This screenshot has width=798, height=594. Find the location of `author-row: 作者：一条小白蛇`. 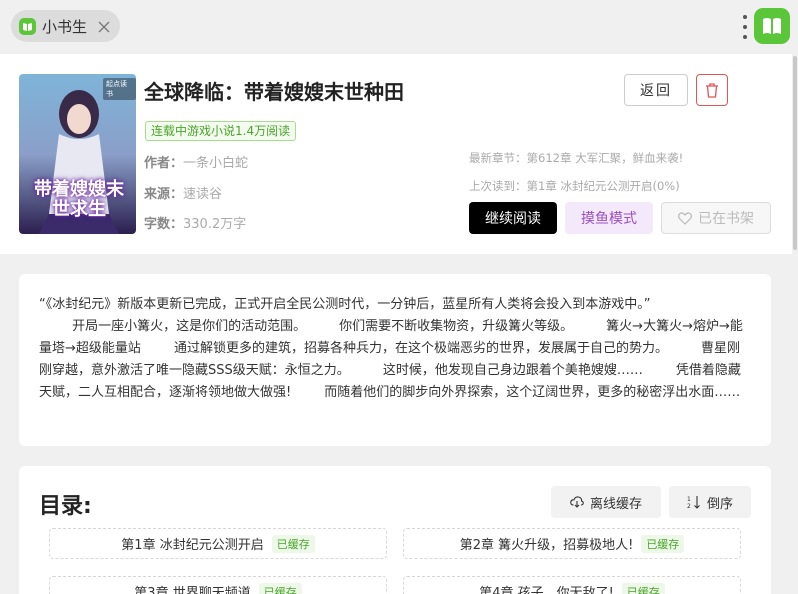

author-row: 作者：一条小白蛇 is located at coordinates (196, 161).